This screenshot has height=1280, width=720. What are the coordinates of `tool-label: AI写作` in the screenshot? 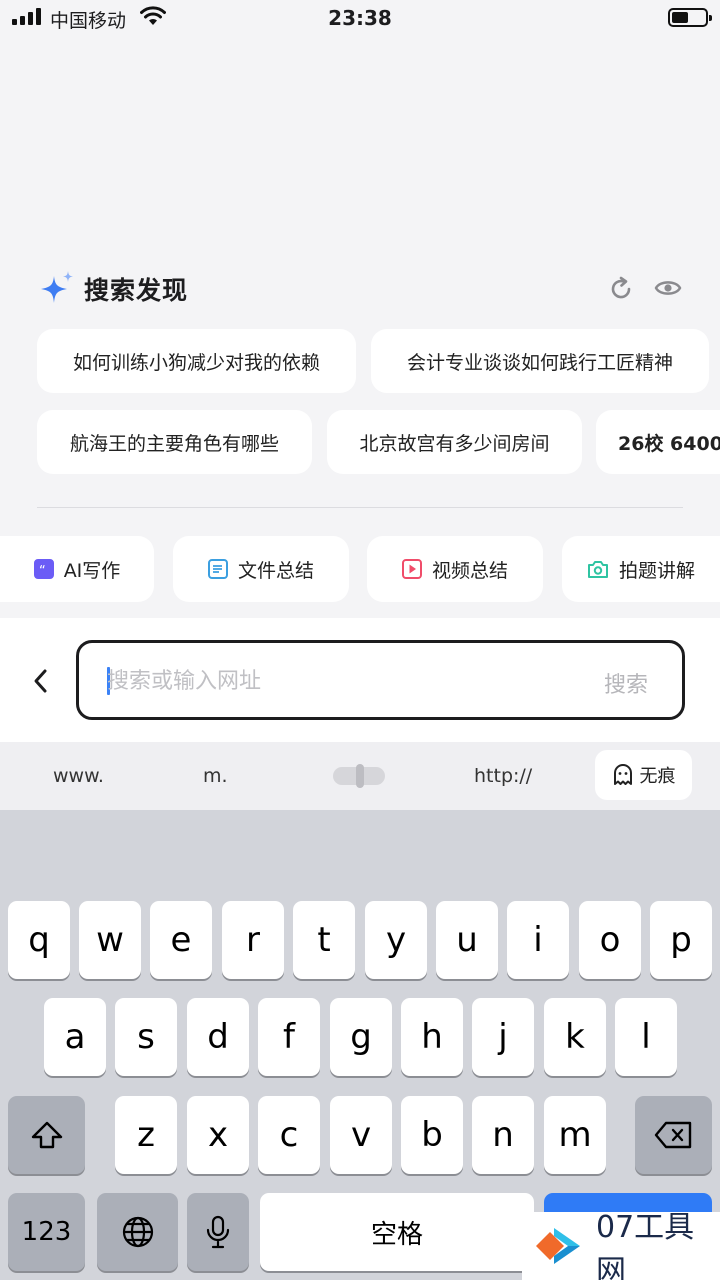 It's located at (92, 570).